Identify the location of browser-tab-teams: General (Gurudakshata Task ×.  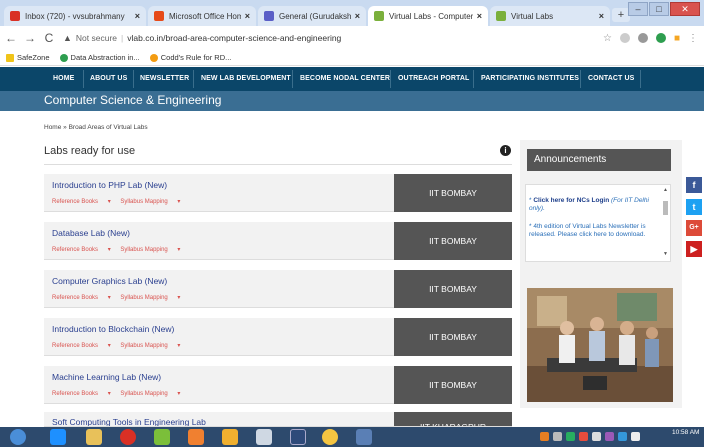
(312, 16).